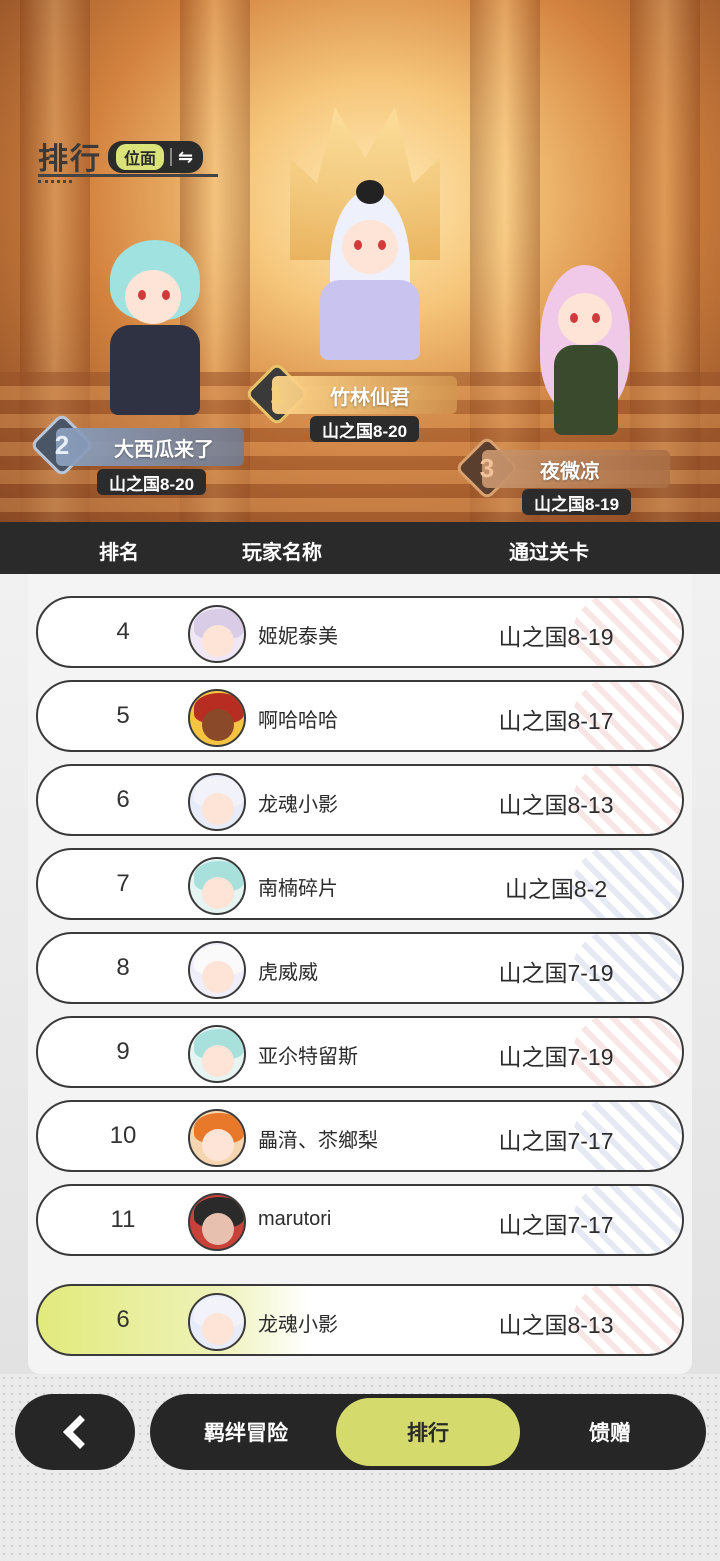 This screenshot has height=1561, width=720. Describe the element at coordinates (298, 889) in the screenshot. I see `row-player-name: 南楠碎片` at that location.